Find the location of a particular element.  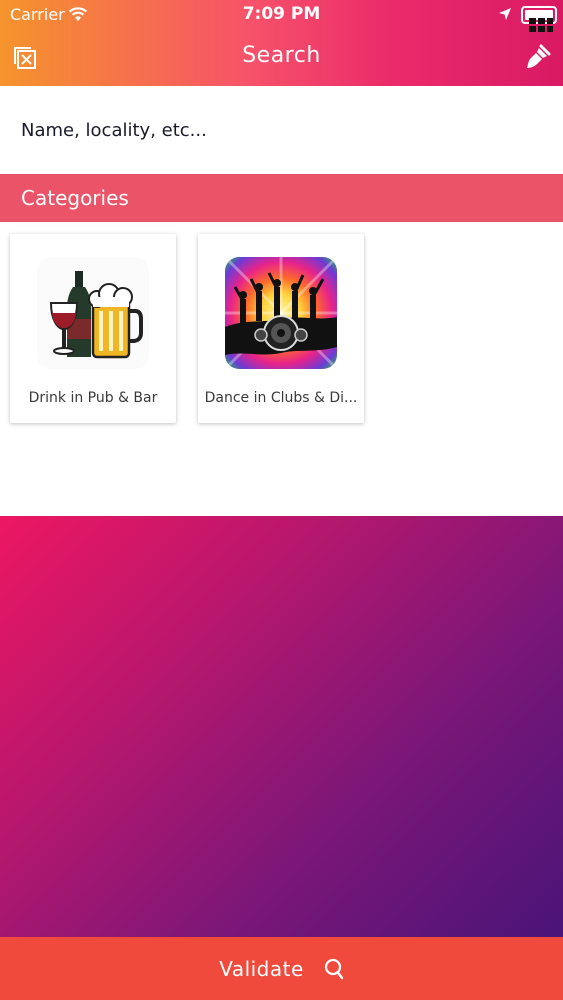

validate-label: Validate is located at coordinates (261, 968).